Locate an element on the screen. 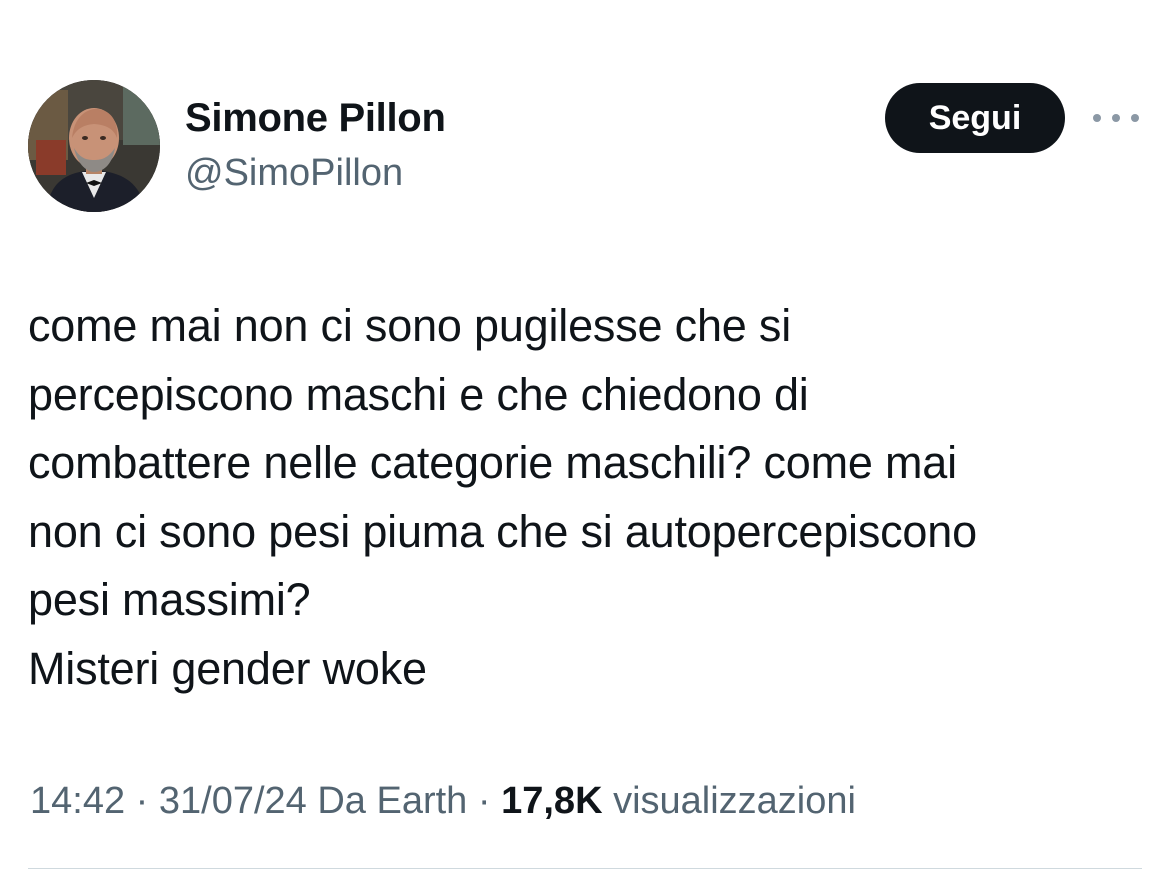 This screenshot has height=892, width=1170. tweet-text-line: come mai non ci sono pugilesse che si is located at coordinates (410, 325).